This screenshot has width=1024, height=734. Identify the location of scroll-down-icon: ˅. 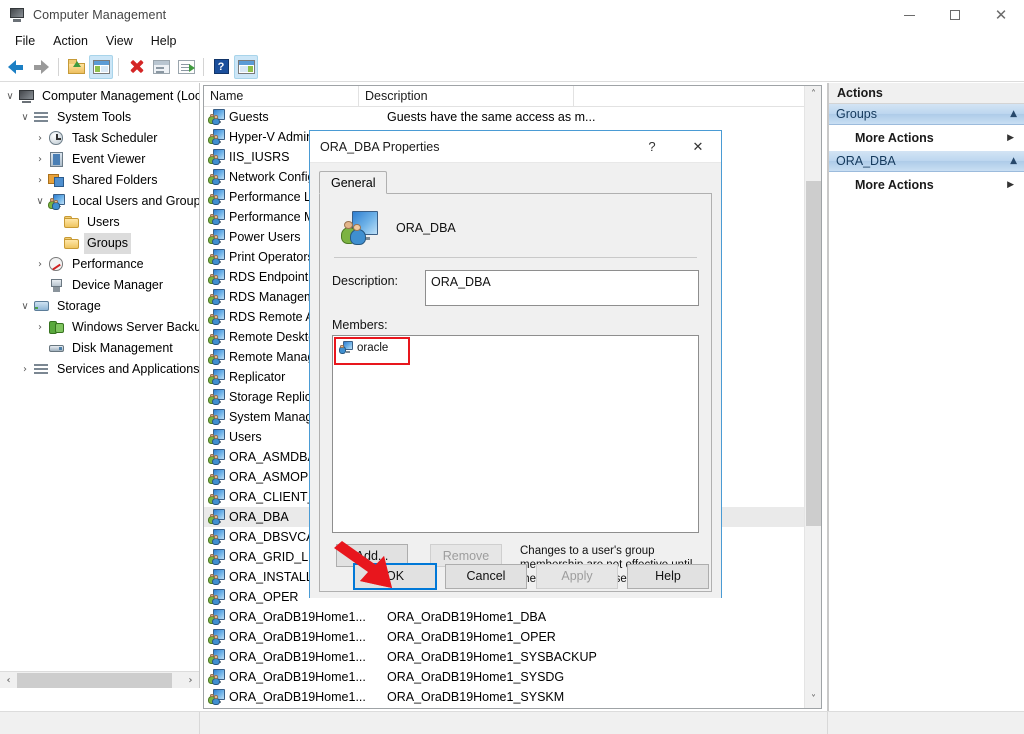
(813, 699).